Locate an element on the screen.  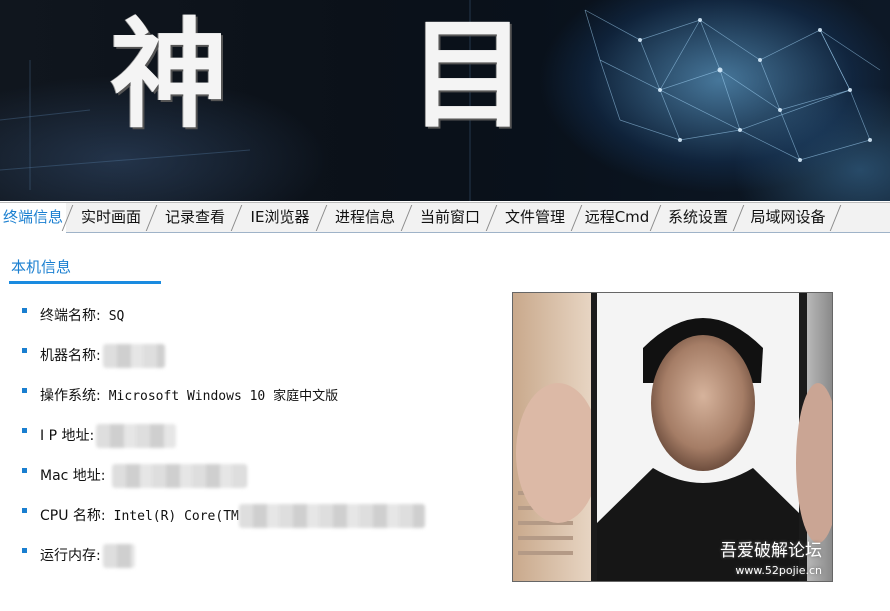
info-item-machine-name: 机器名称: is located at coordinates (223, 360).